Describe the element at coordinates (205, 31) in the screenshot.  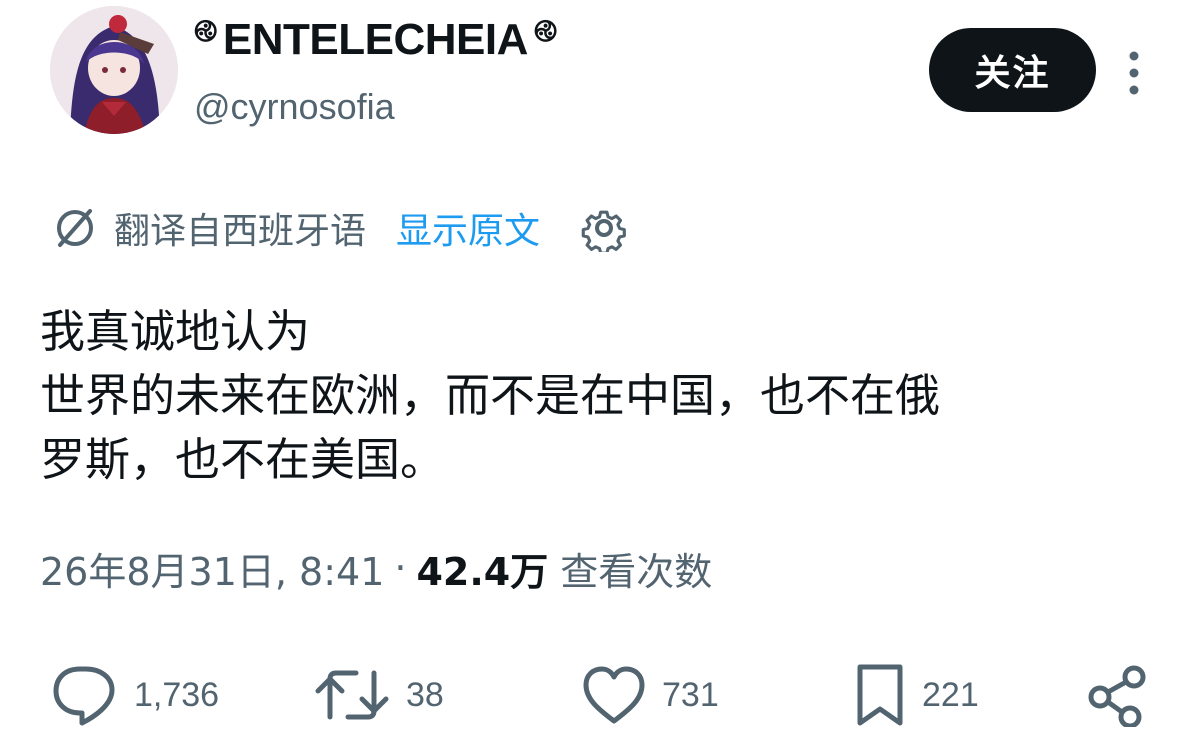
I see `name-decoration-left: ࿋` at that location.